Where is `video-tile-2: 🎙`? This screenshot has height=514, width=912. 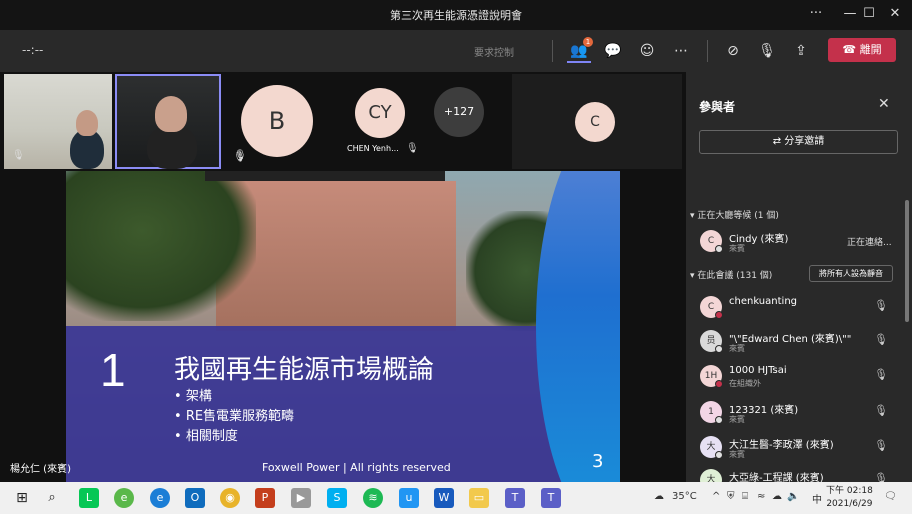 video-tile-2: 🎙 is located at coordinates (180, 121).